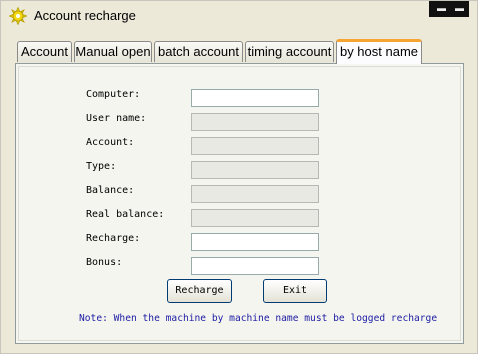  I want to click on type-field, so click(255, 170).